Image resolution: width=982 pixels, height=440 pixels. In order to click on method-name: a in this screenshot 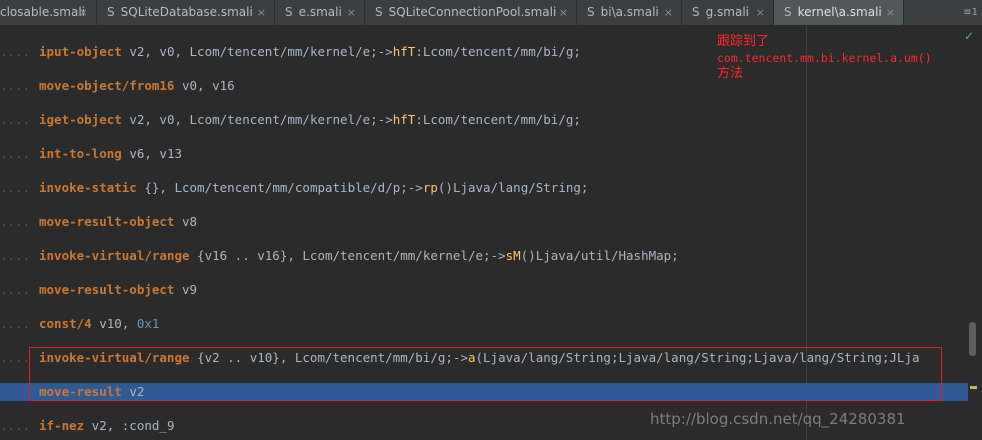, I will do `click(471, 357)`.